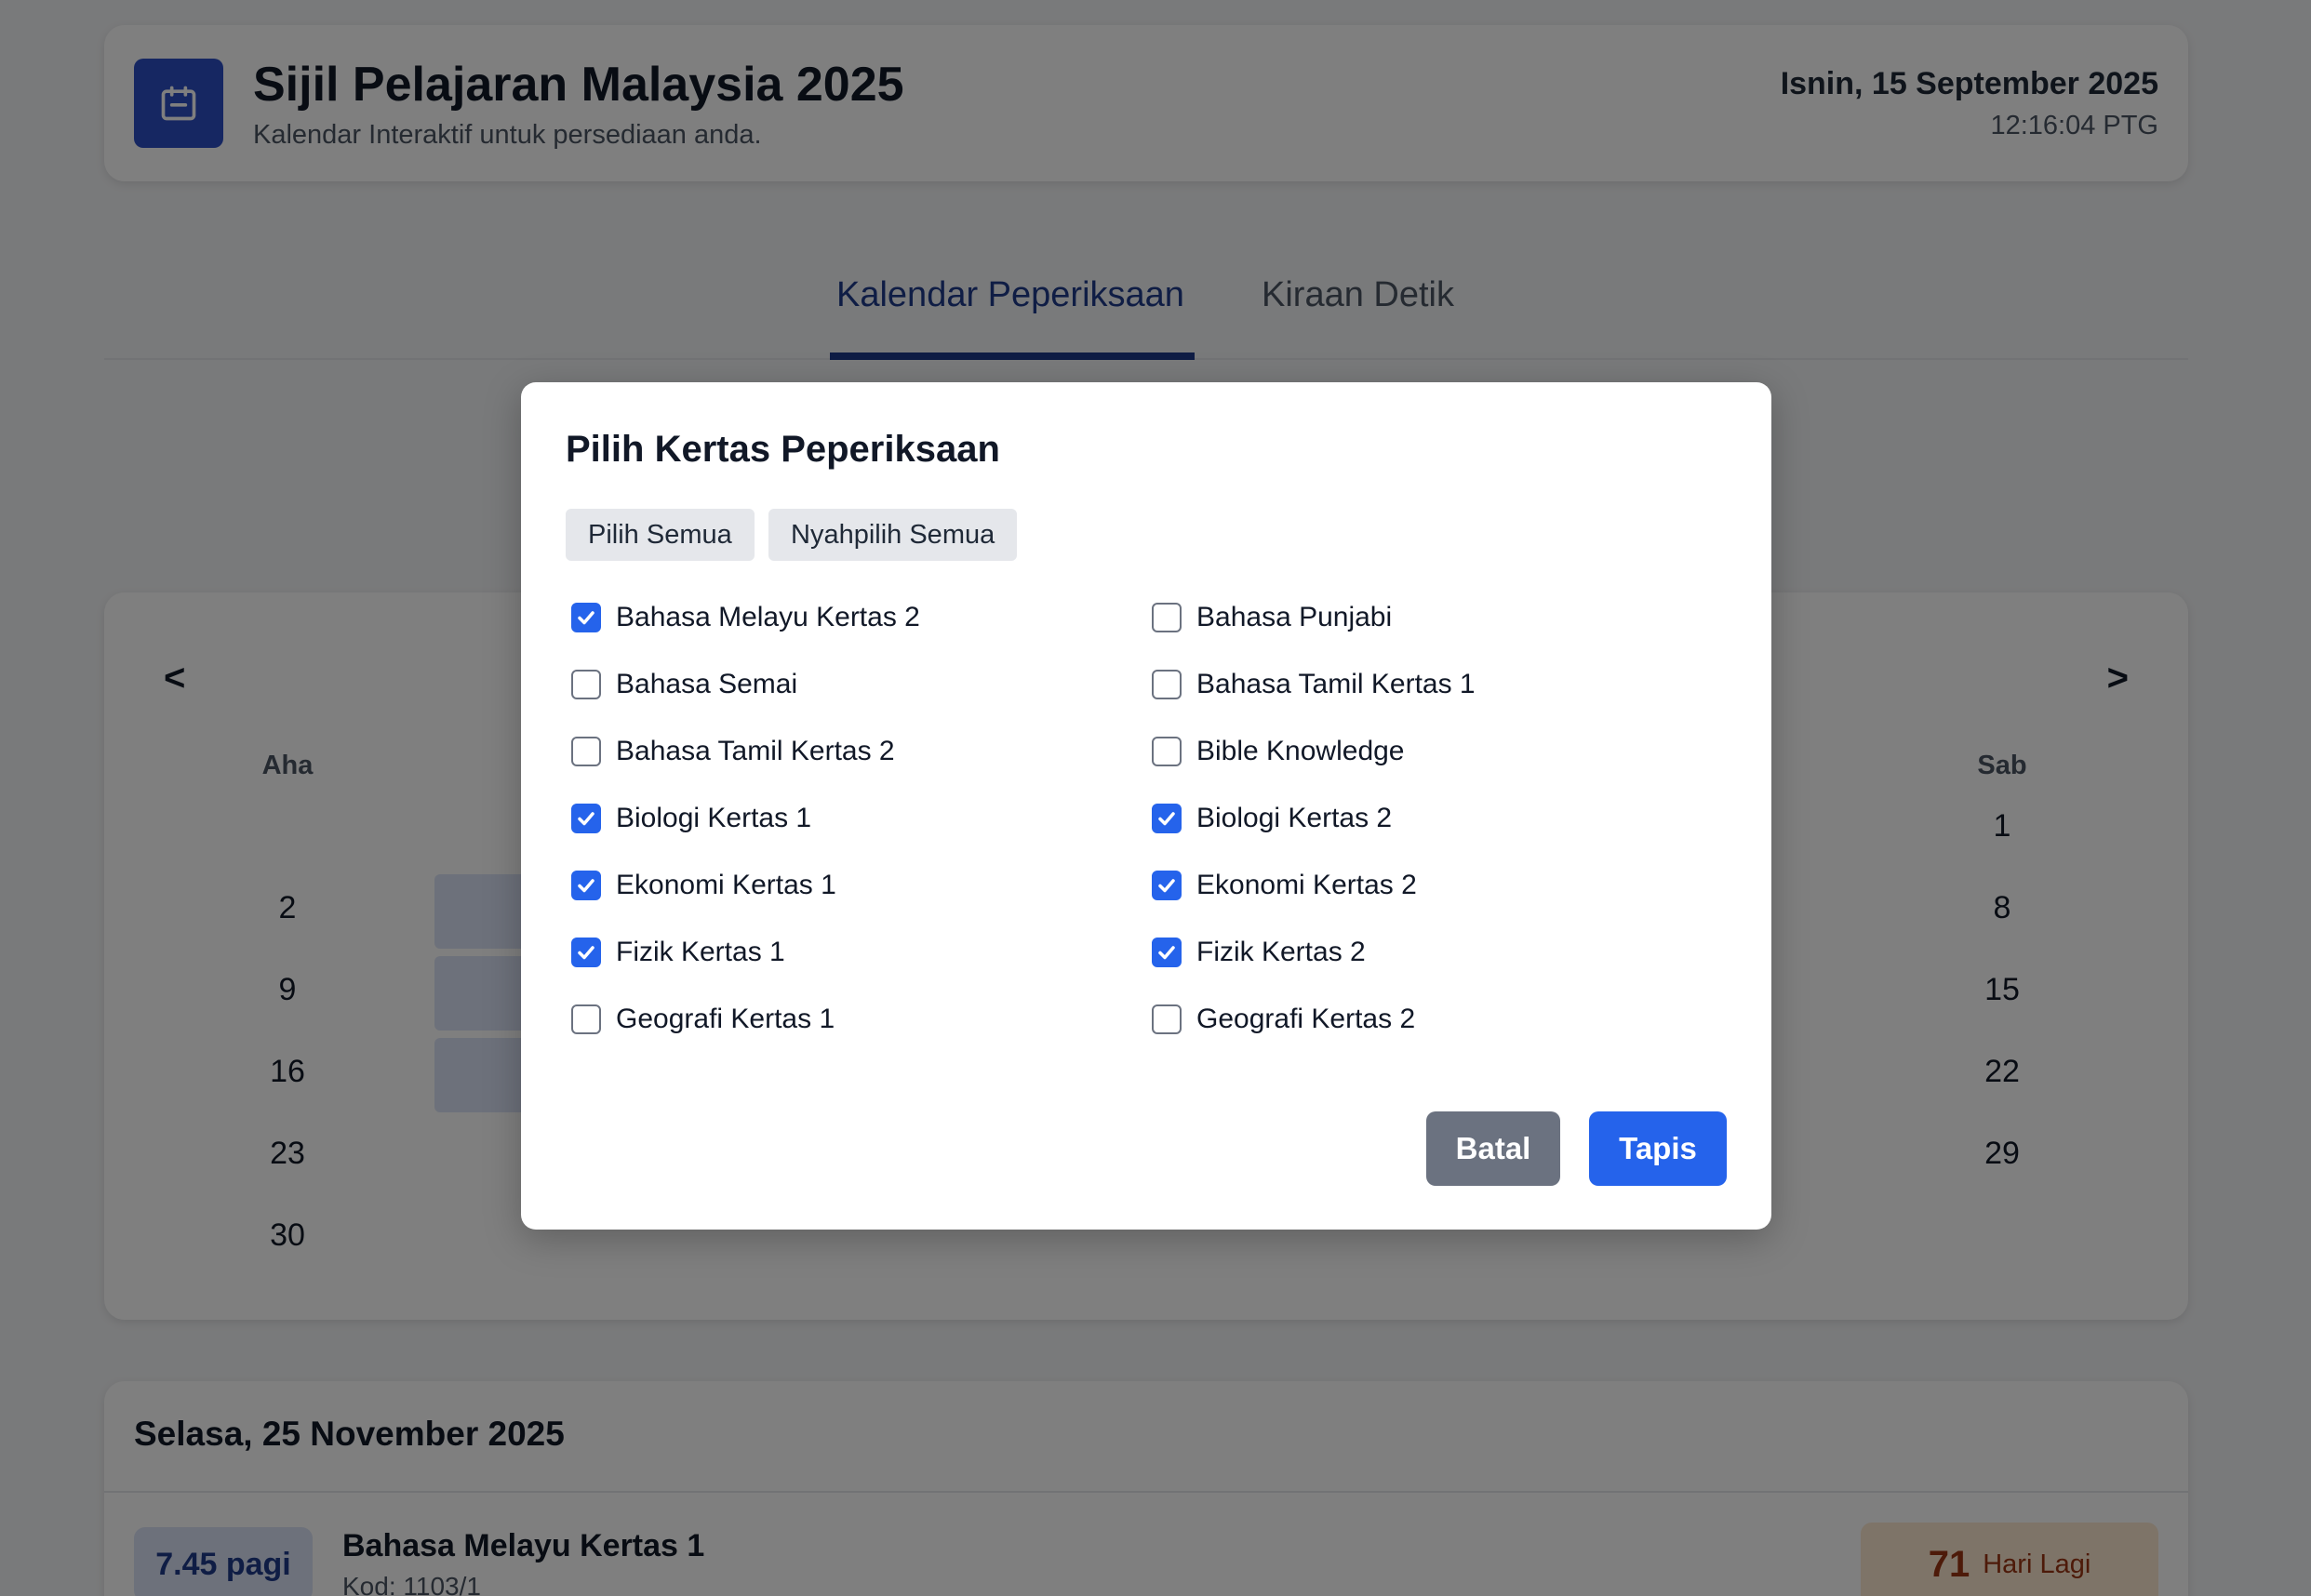 The width and height of the screenshot is (2311, 1596). What do you see at coordinates (700, 952) in the screenshot?
I see `exam-option-label: Fizik Kertas 1` at bounding box center [700, 952].